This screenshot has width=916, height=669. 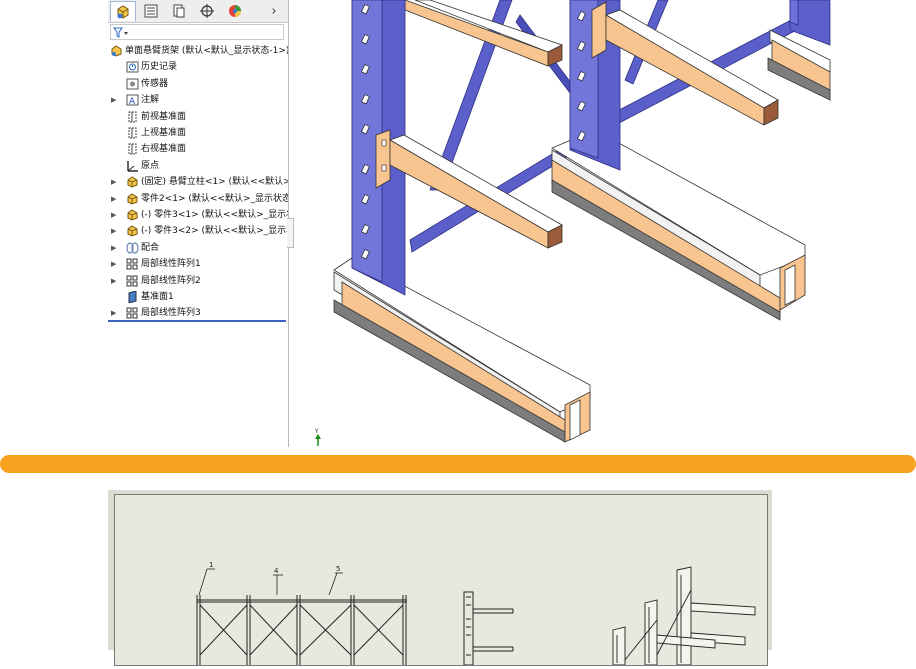 I want to click on tree-item-label: 右视基准面, so click(x=164, y=149).